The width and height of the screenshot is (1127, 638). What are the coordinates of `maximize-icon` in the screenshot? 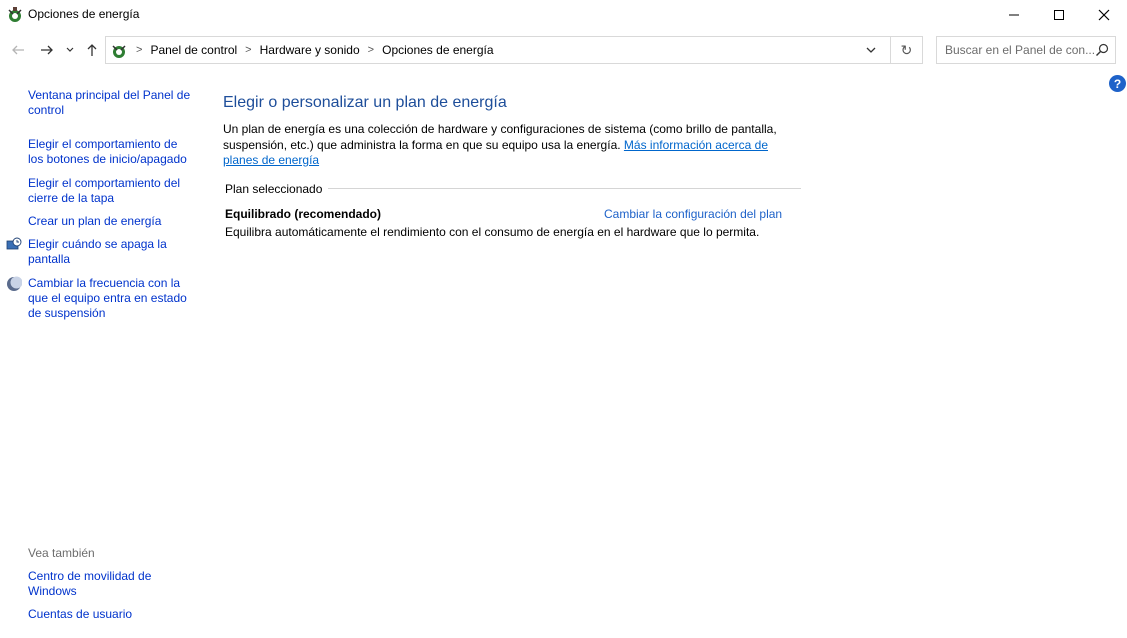 It's located at (1059, 15).